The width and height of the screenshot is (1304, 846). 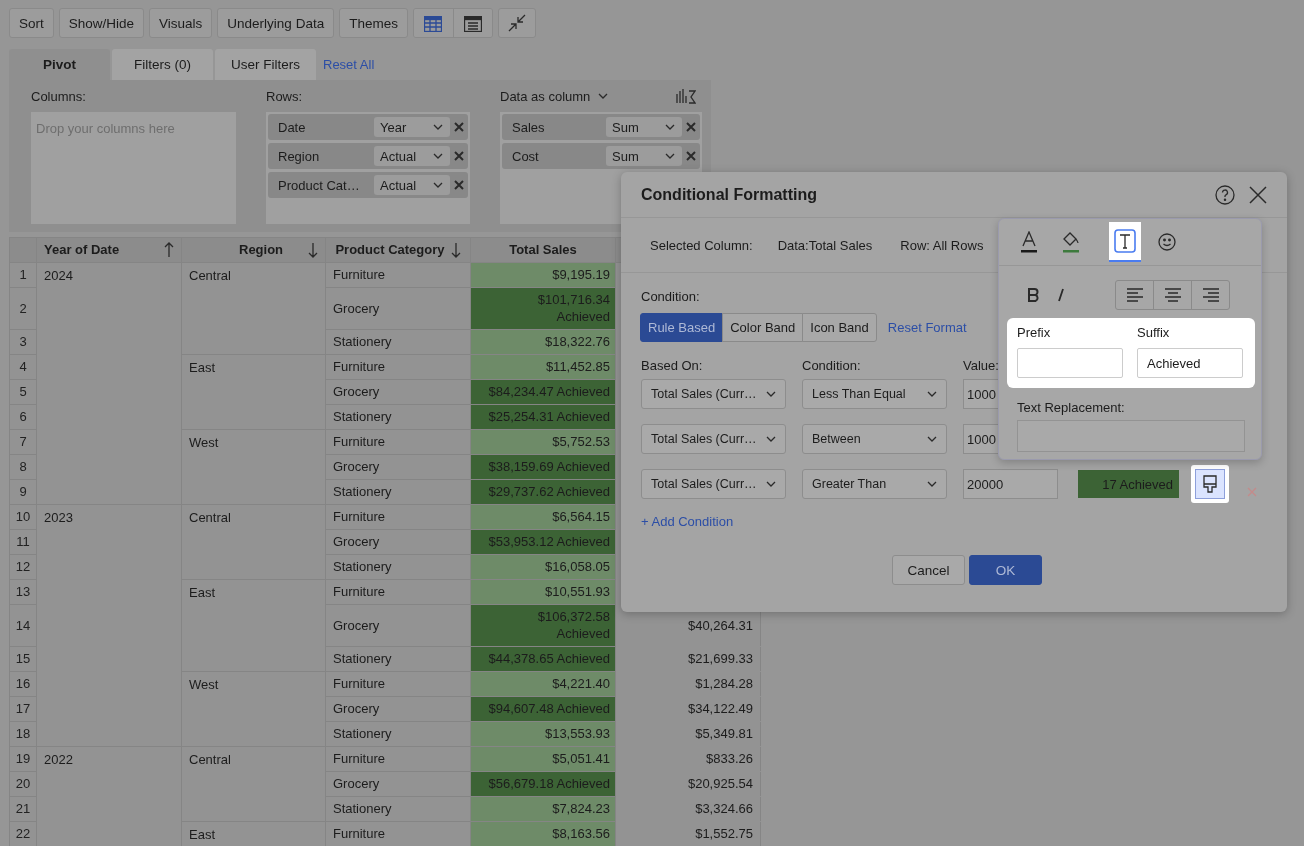 I want to click on table-cell: East, so click(x=253, y=392).